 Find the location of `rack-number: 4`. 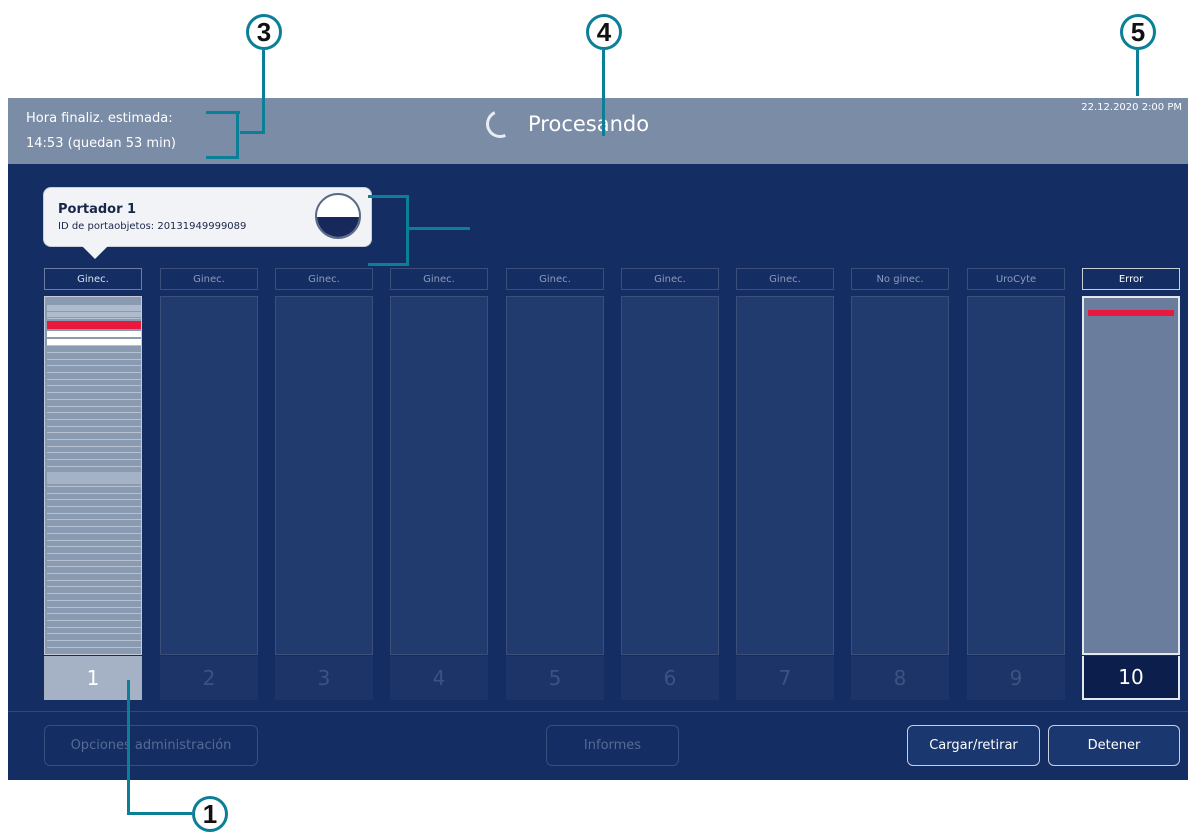

rack-number: 4 is located at coordinates (439, 678).